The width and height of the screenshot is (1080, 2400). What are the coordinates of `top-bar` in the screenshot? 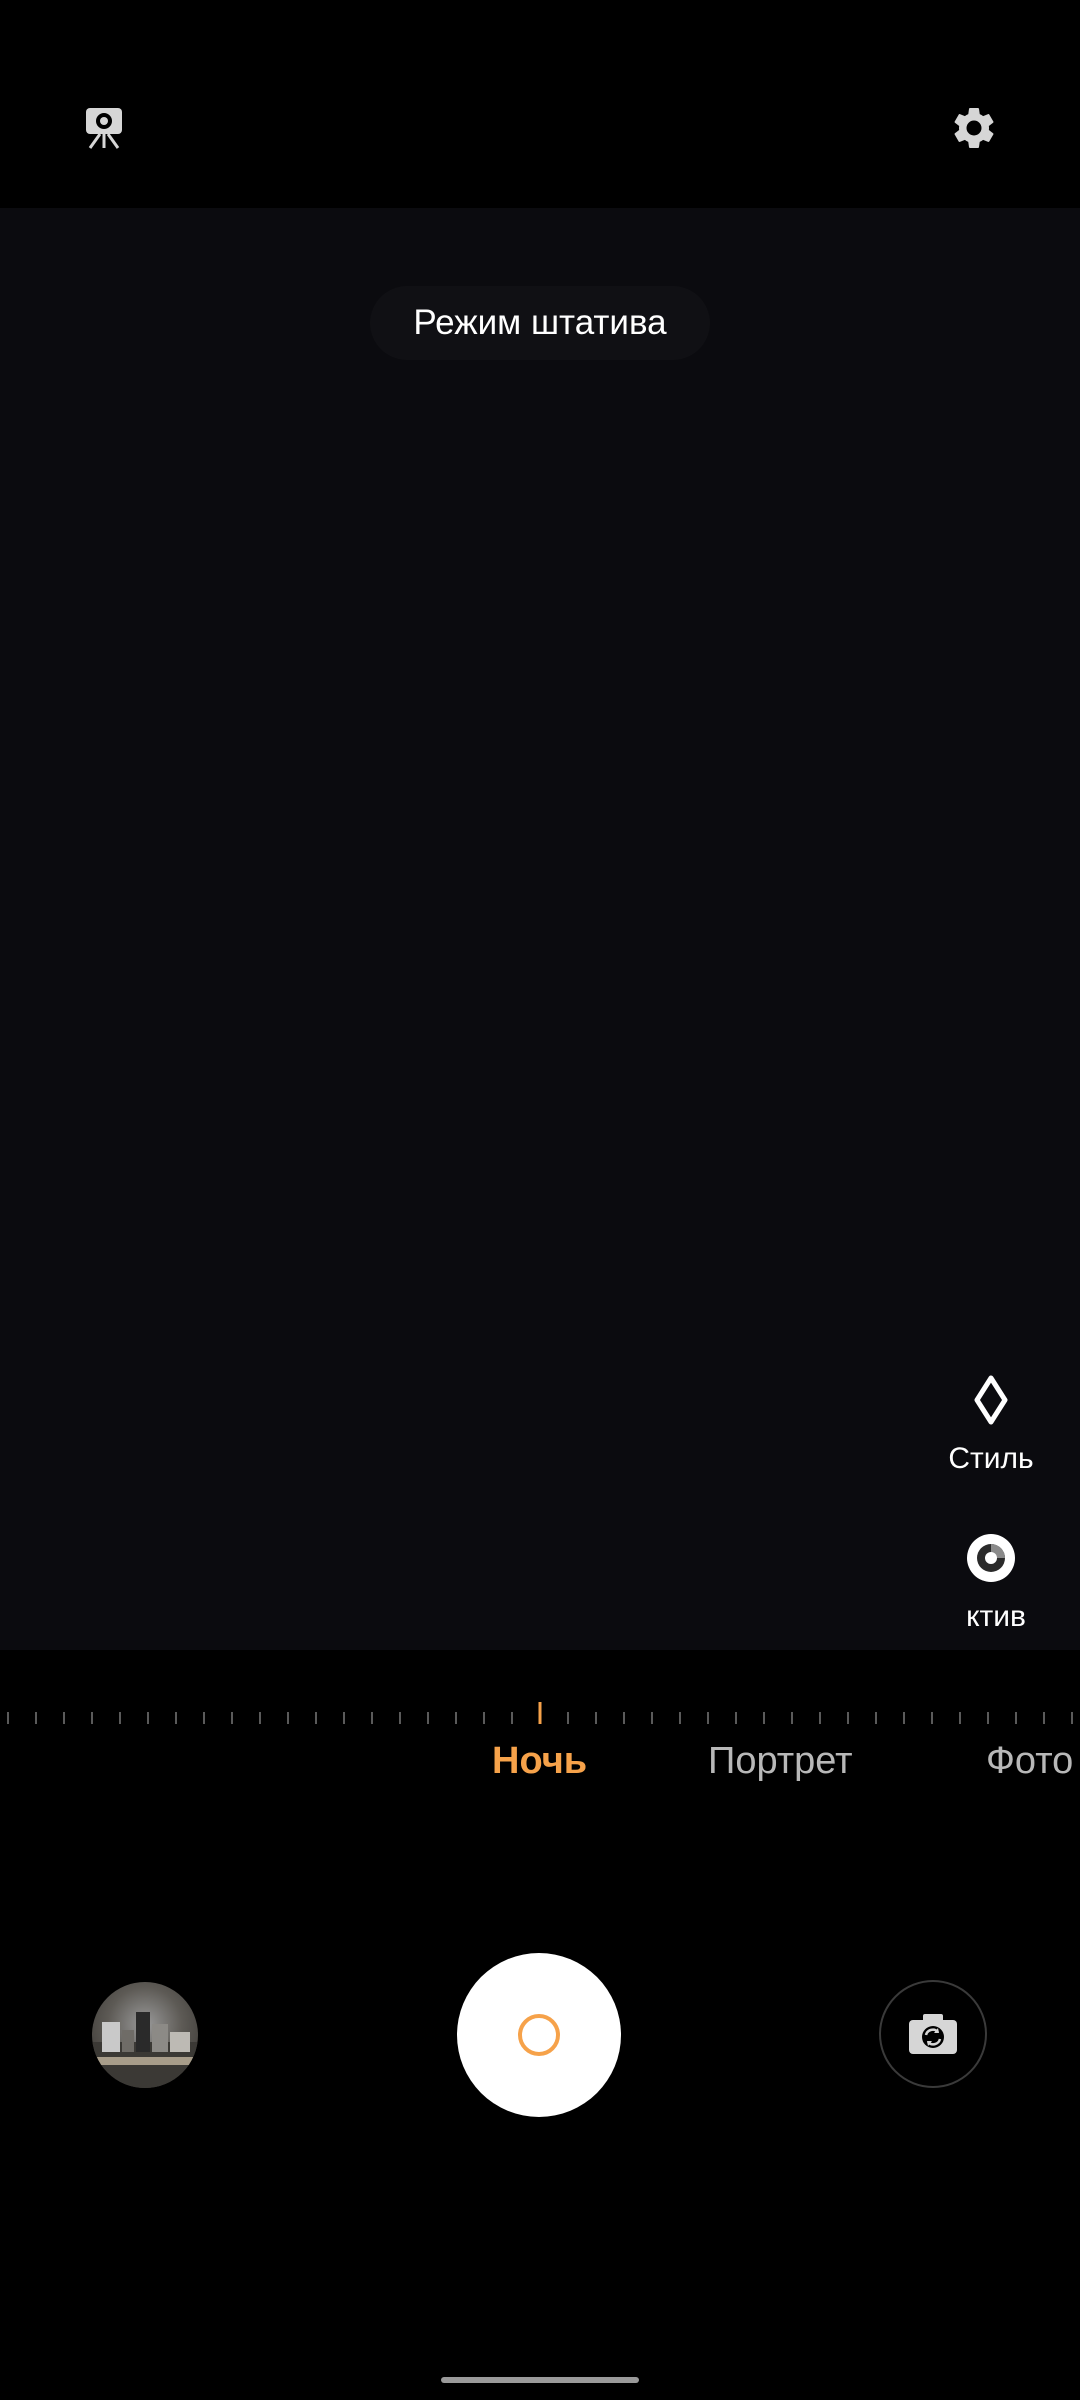 It's located at (540, 104).